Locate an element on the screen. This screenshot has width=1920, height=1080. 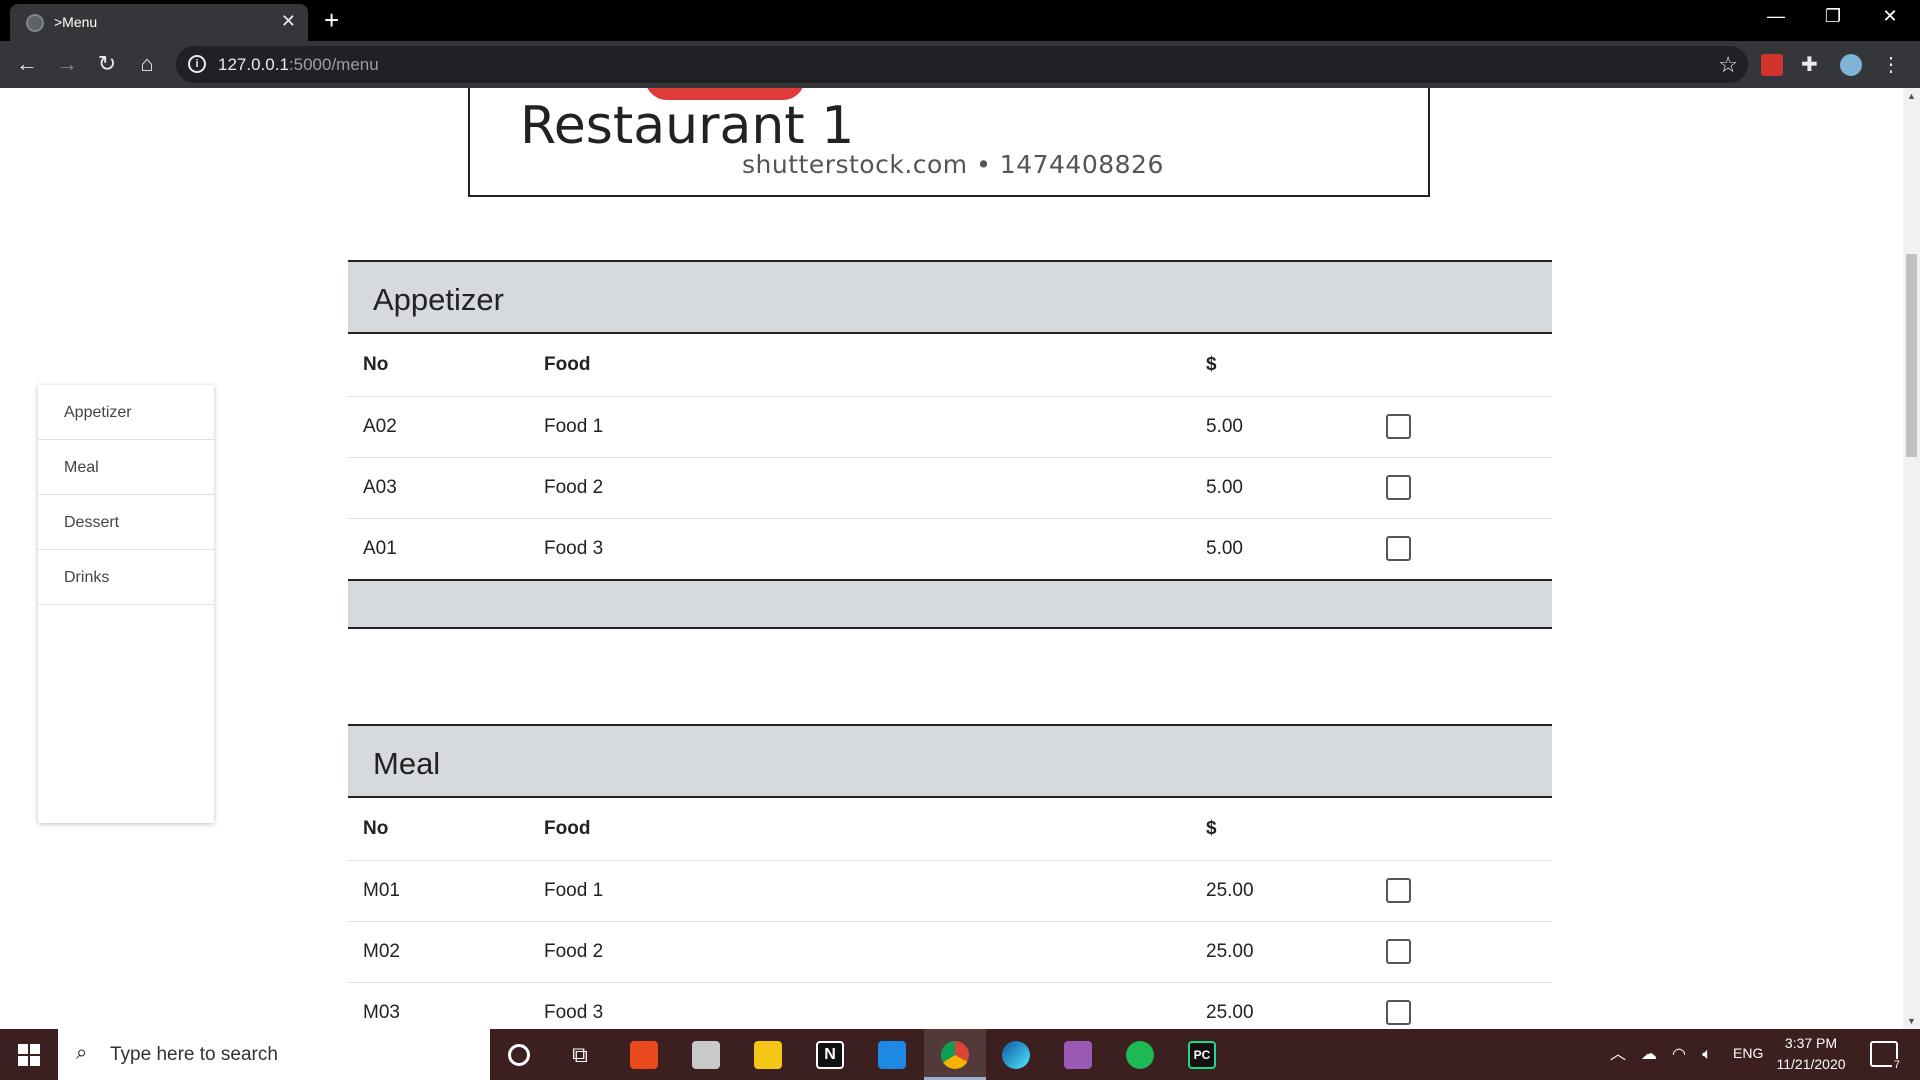
info-icon: i is located at coordinates (197, 64).